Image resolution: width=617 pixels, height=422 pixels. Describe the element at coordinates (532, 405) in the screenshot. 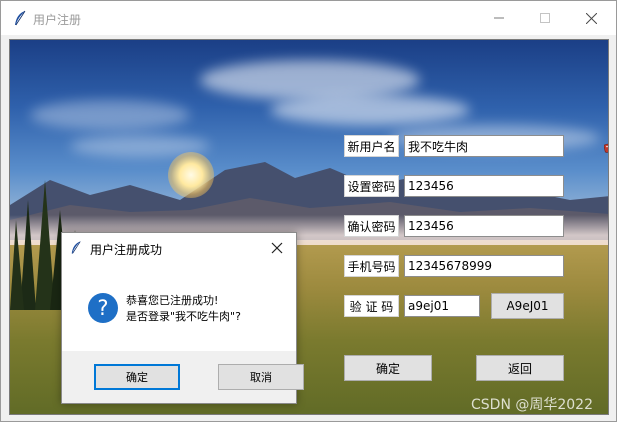

I see `watermark: CSDN @周华2022` at that location.